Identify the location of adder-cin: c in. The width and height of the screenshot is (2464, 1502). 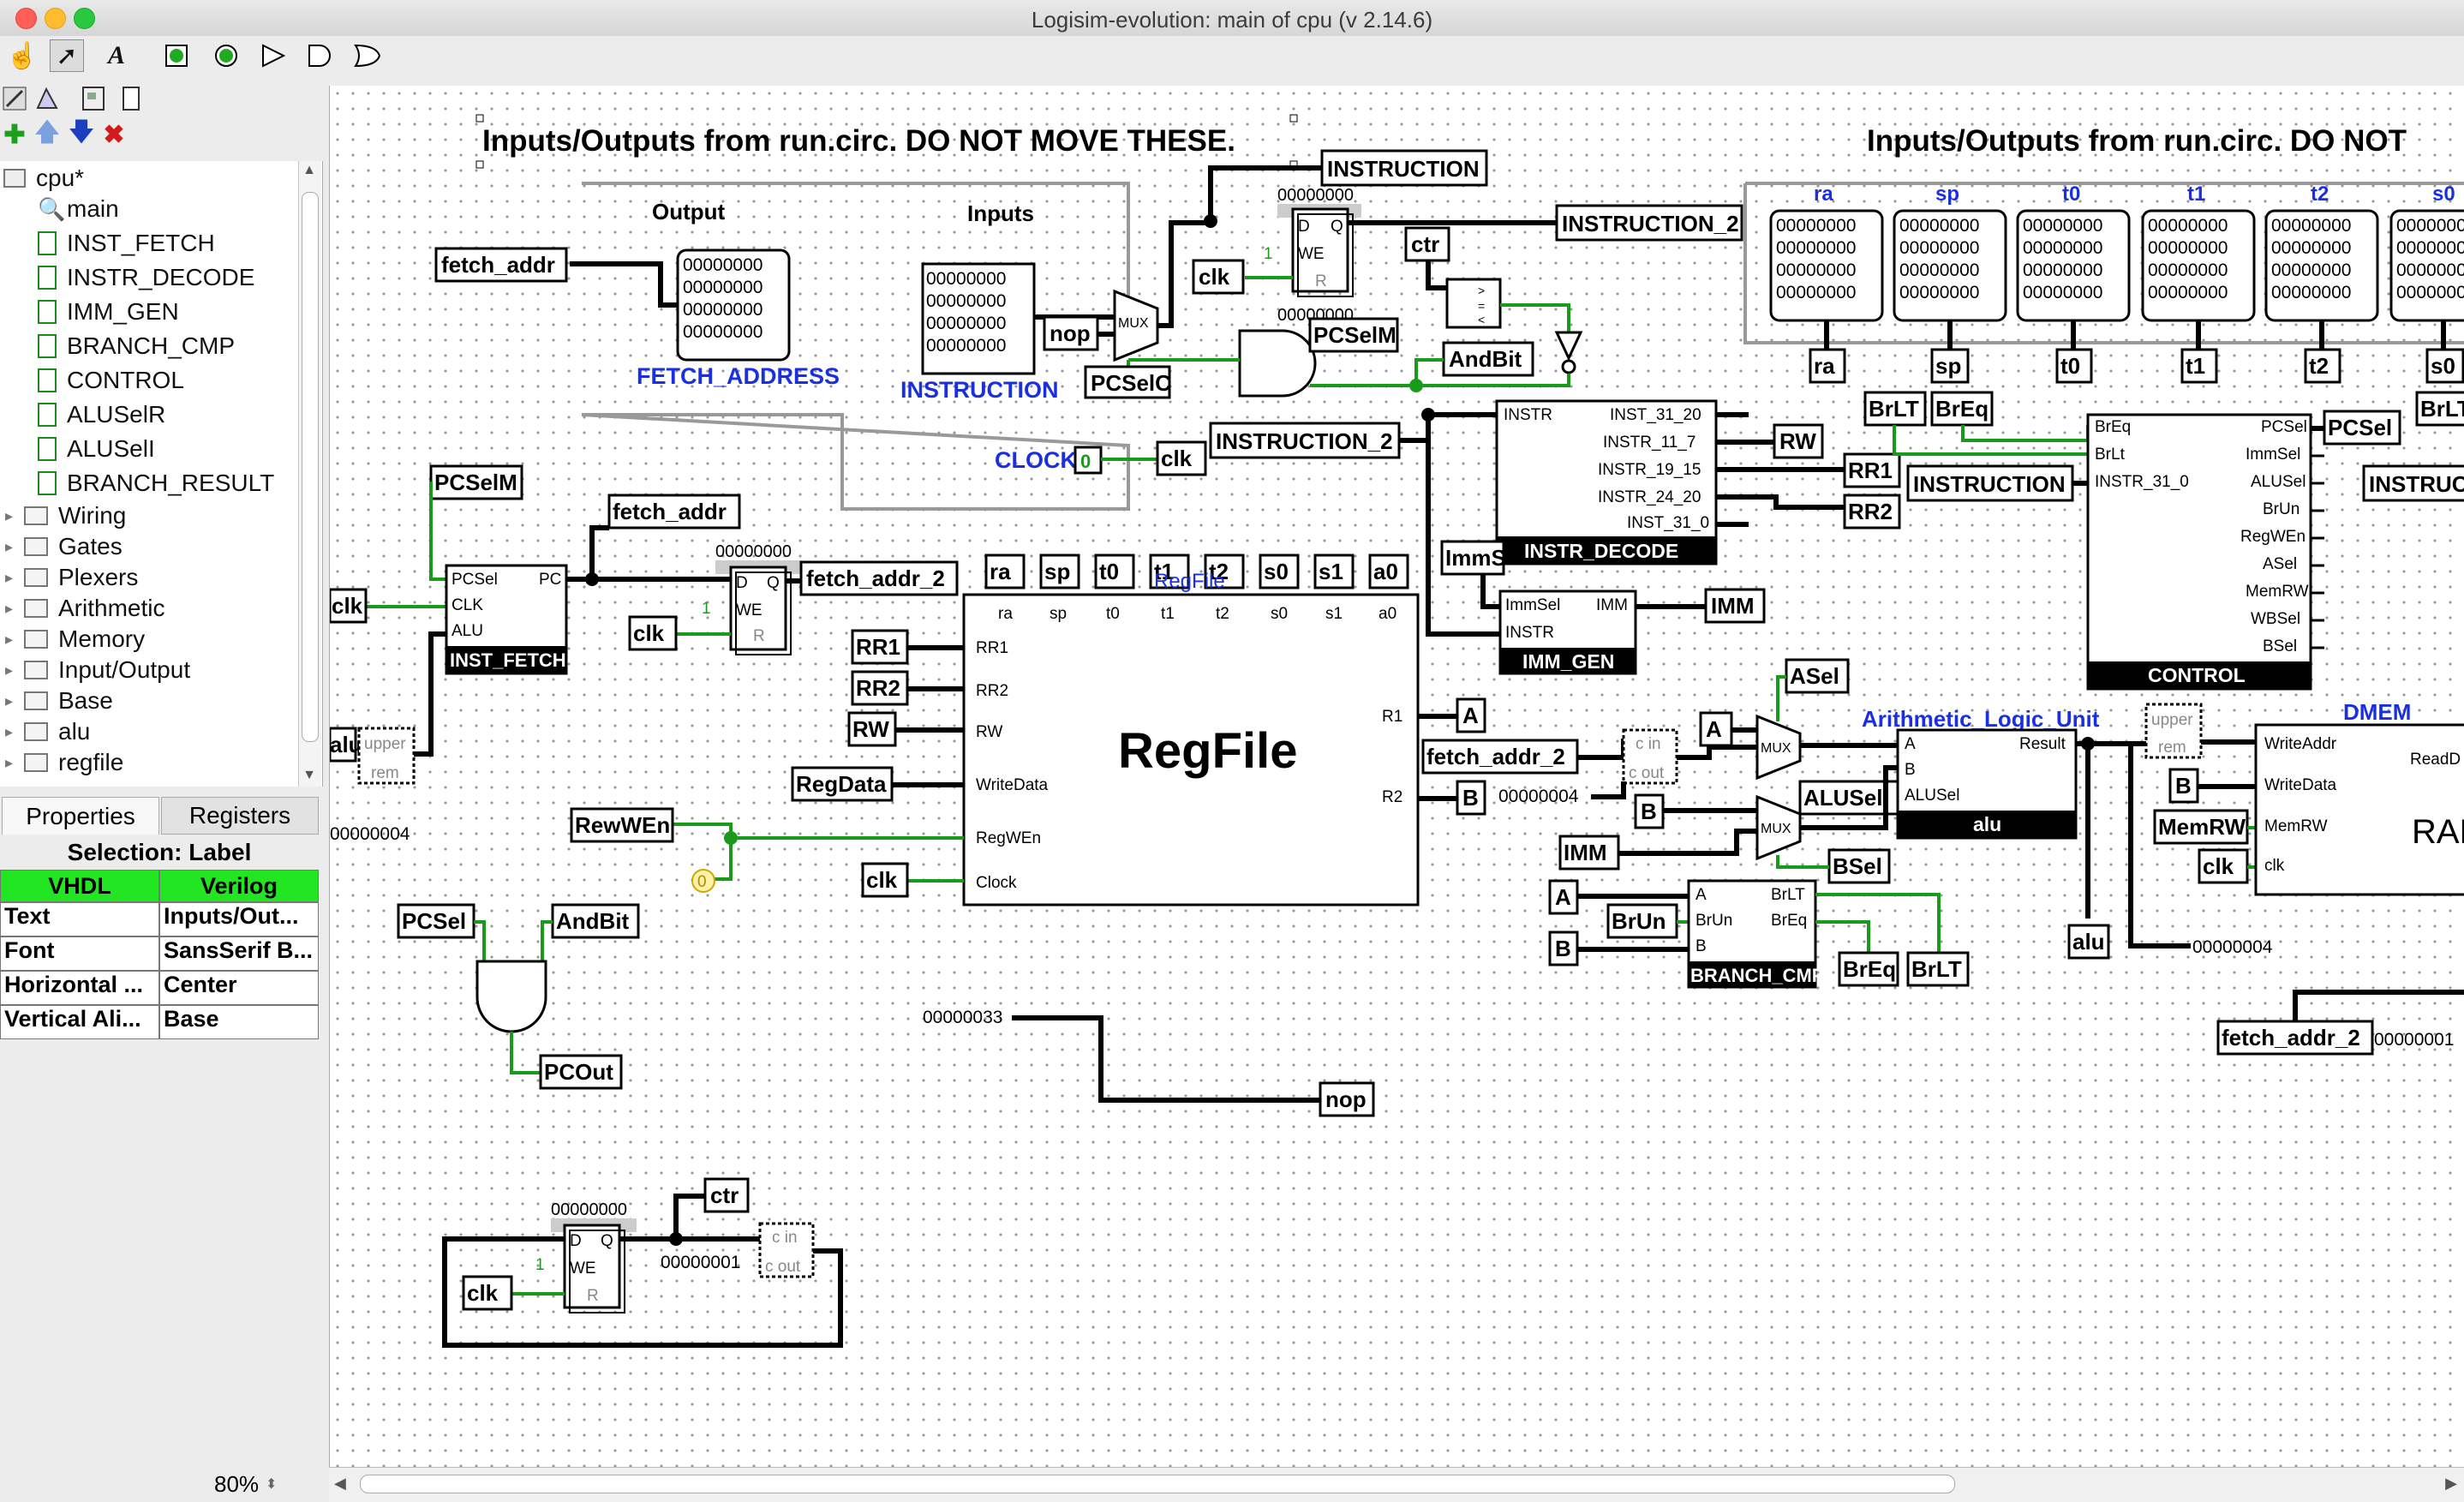
(1648, 744).